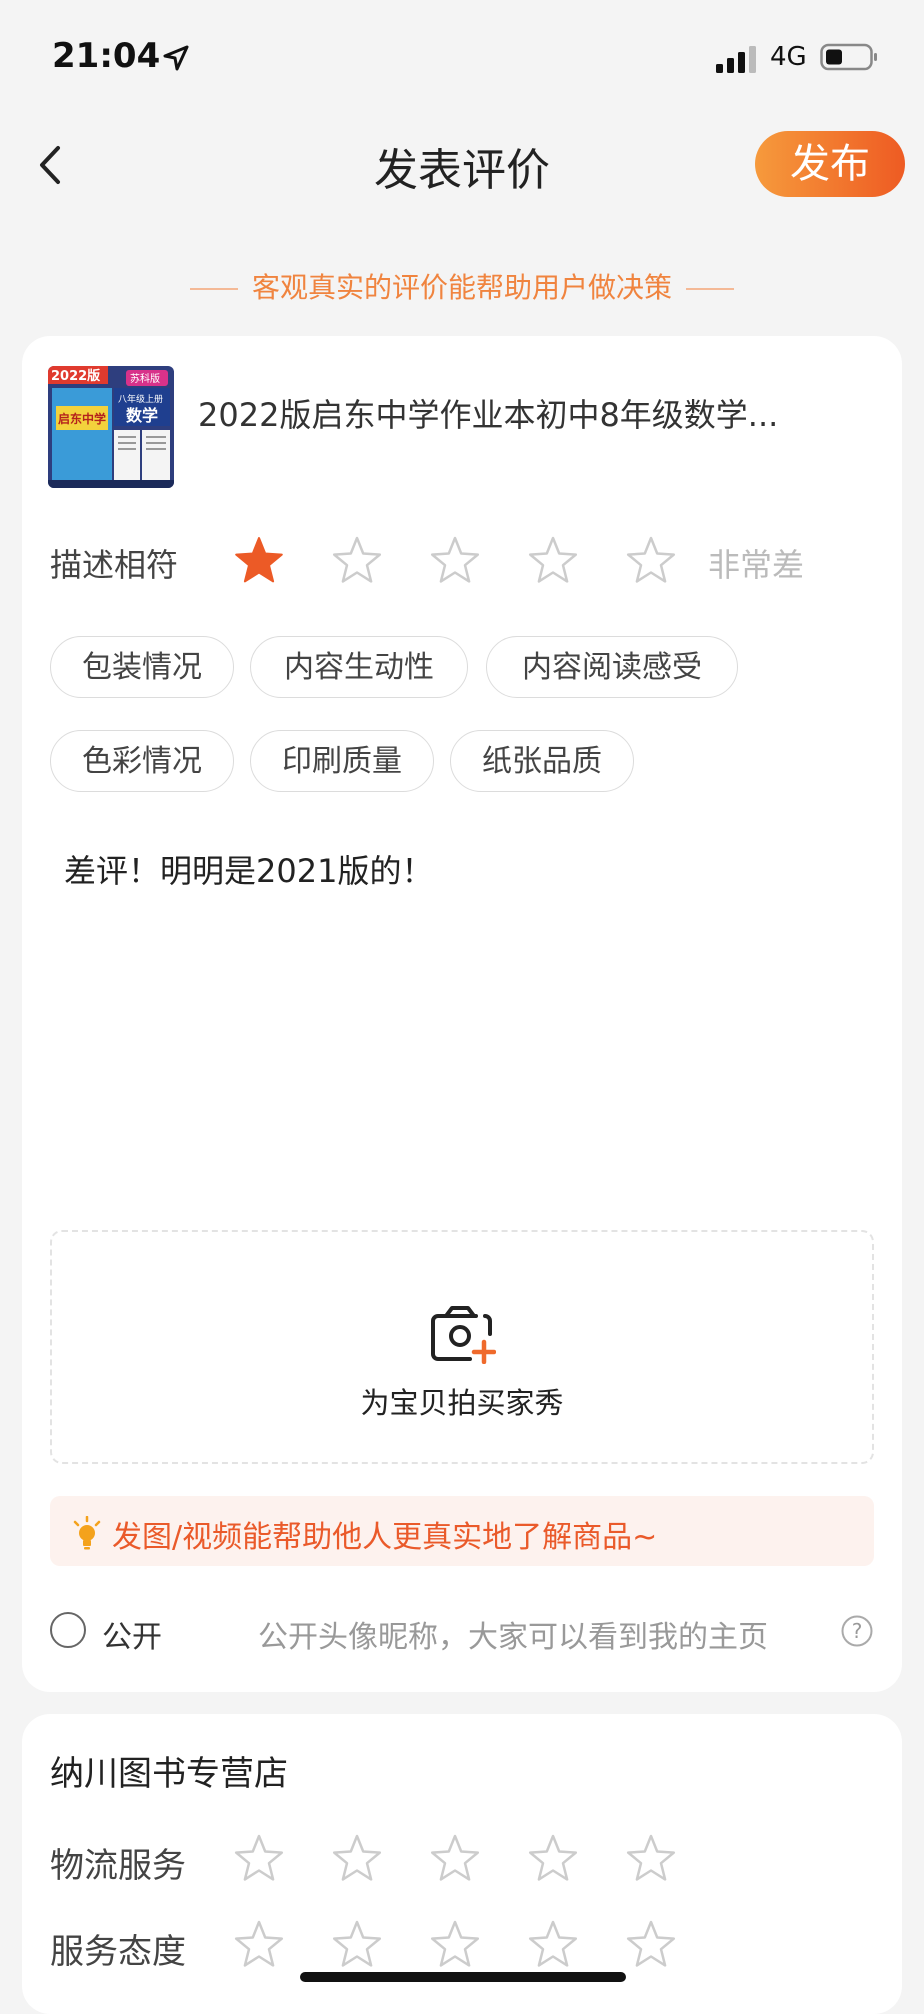  I want to click on signal-icon, so click(736, 59).